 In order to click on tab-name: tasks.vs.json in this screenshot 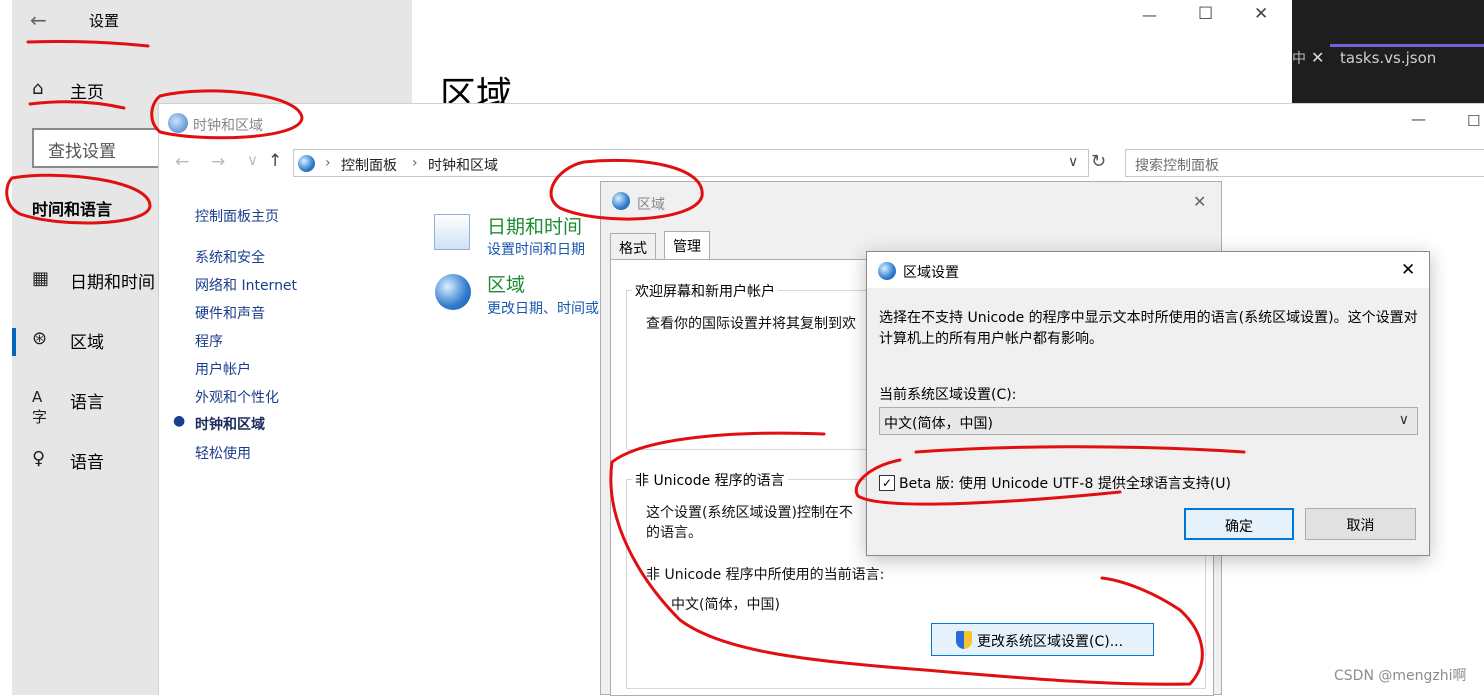, I will do `click(1388, 58)`.